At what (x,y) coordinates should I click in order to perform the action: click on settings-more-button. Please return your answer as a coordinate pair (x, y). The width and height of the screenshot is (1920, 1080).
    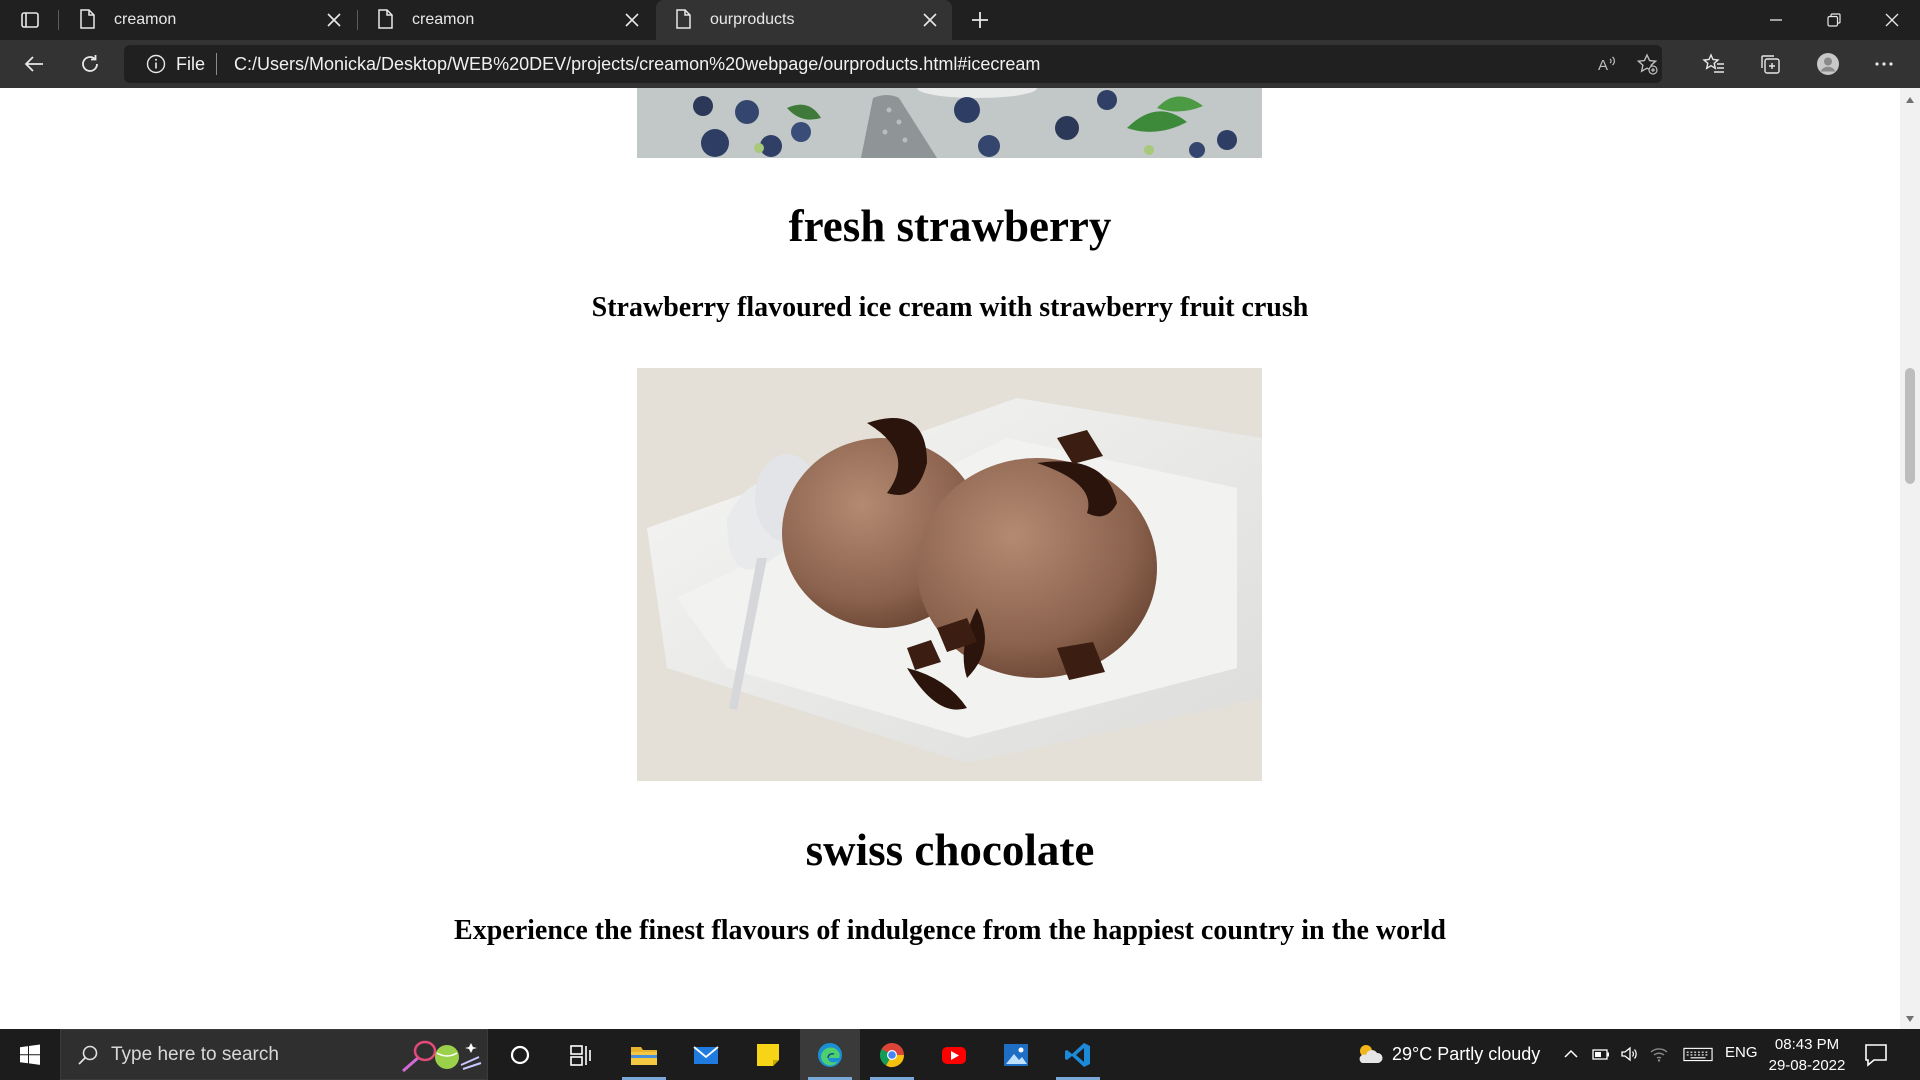
    Looking at the image, I should click on (1884, 64).